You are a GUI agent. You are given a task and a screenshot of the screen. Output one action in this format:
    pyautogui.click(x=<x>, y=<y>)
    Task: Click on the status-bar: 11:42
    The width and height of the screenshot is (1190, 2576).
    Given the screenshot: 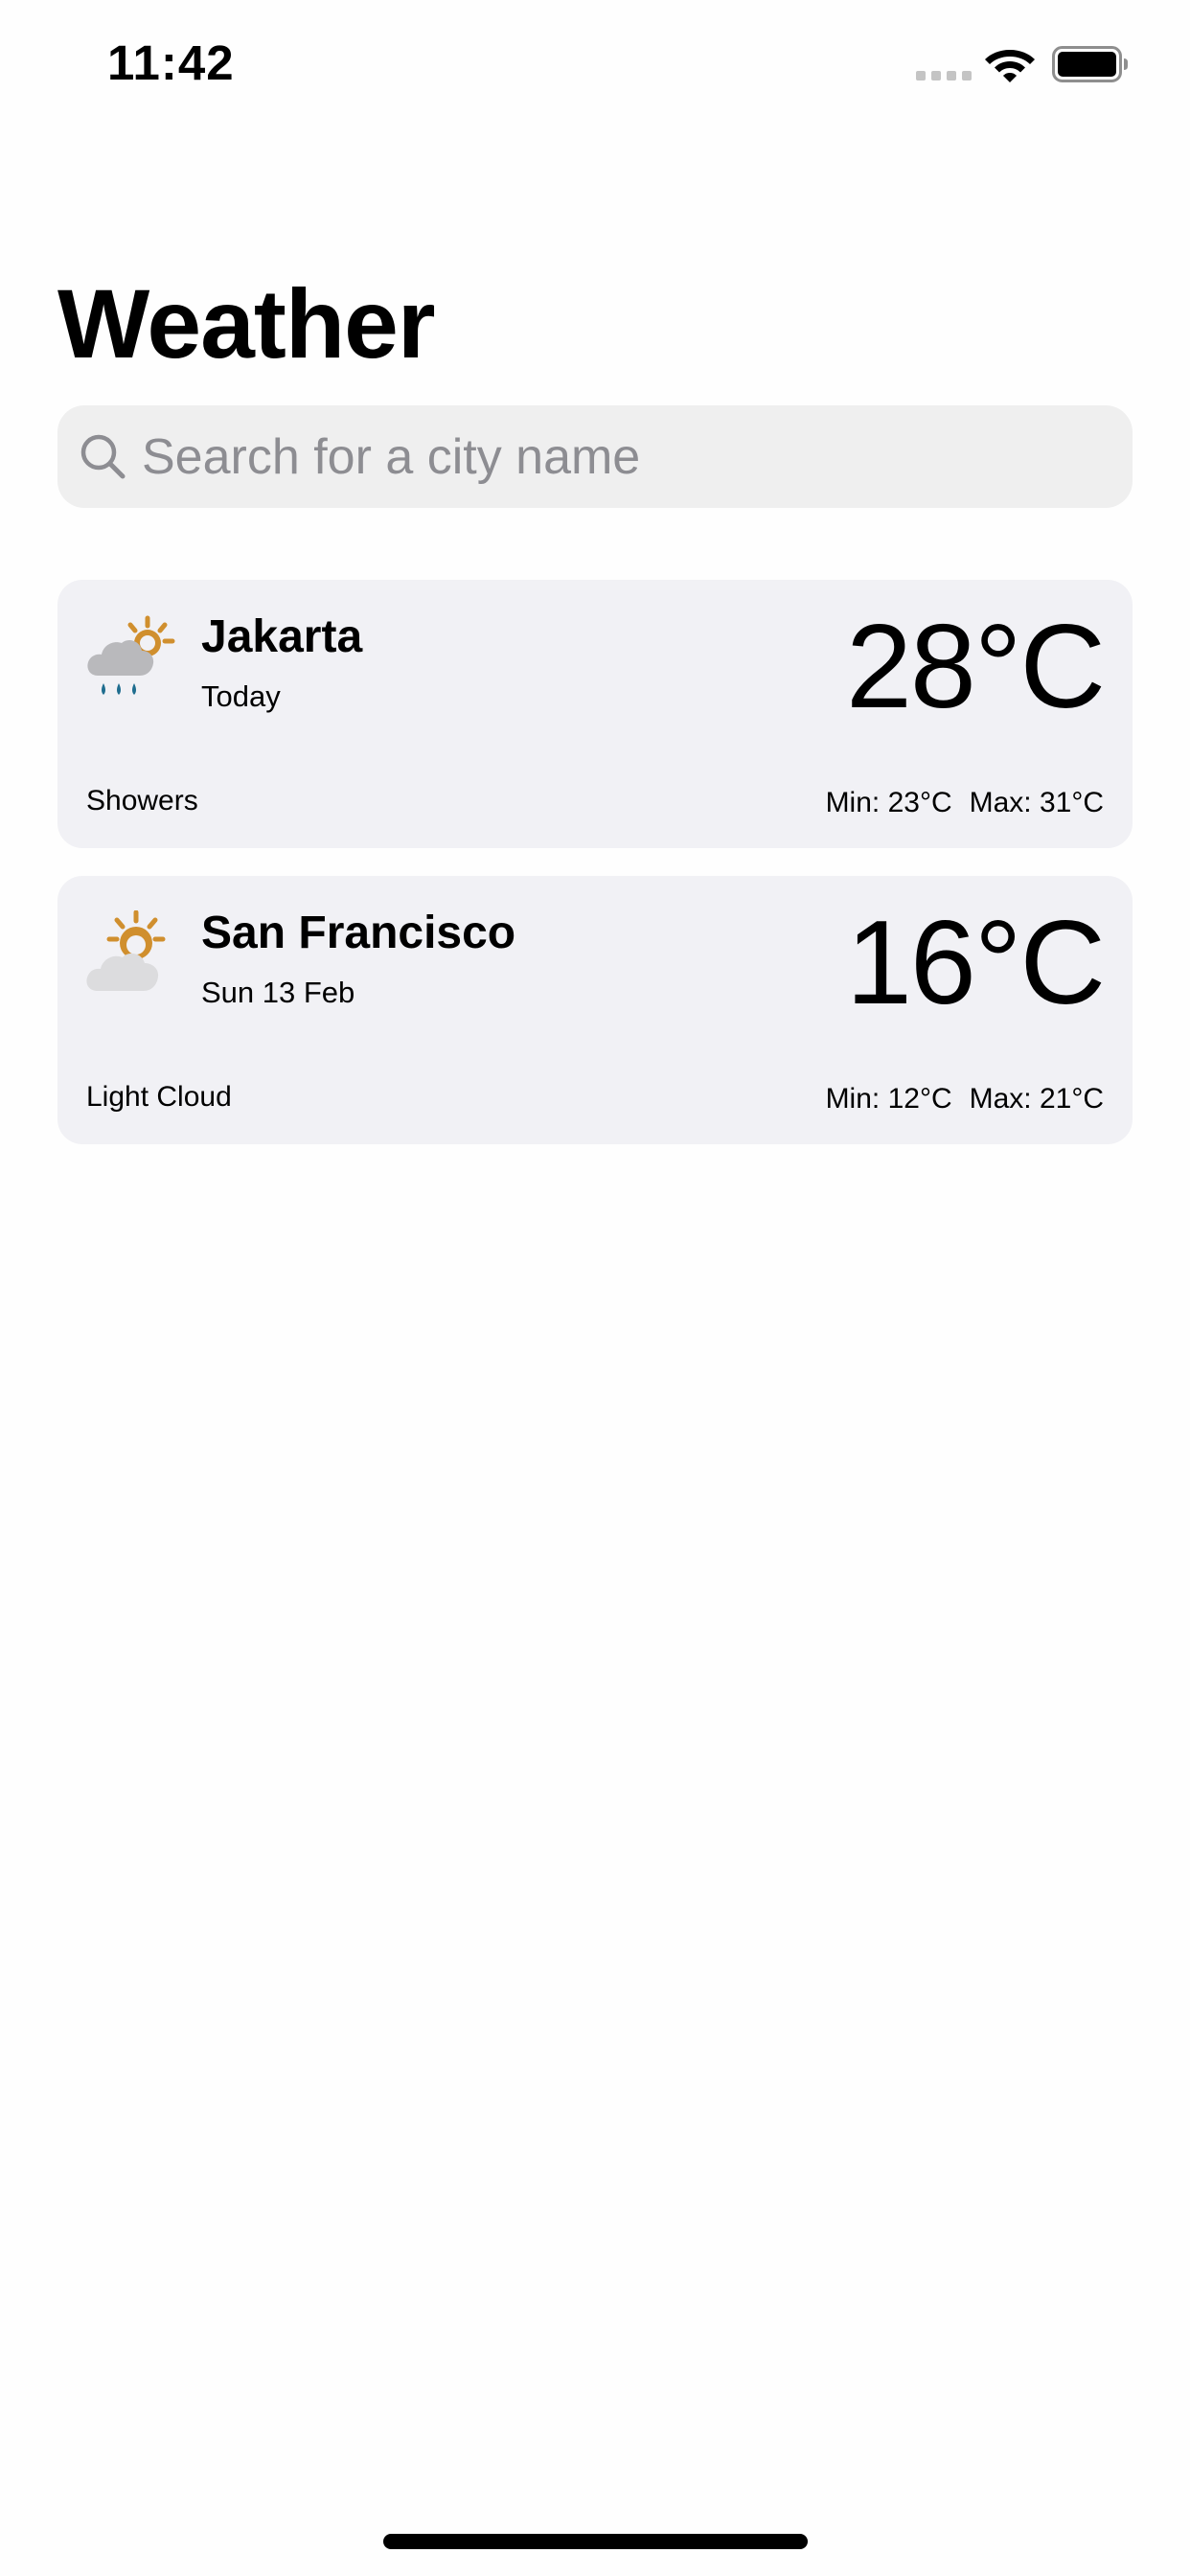 What is the action you would take?
    pyautogui.click(x=595, y=63)
    